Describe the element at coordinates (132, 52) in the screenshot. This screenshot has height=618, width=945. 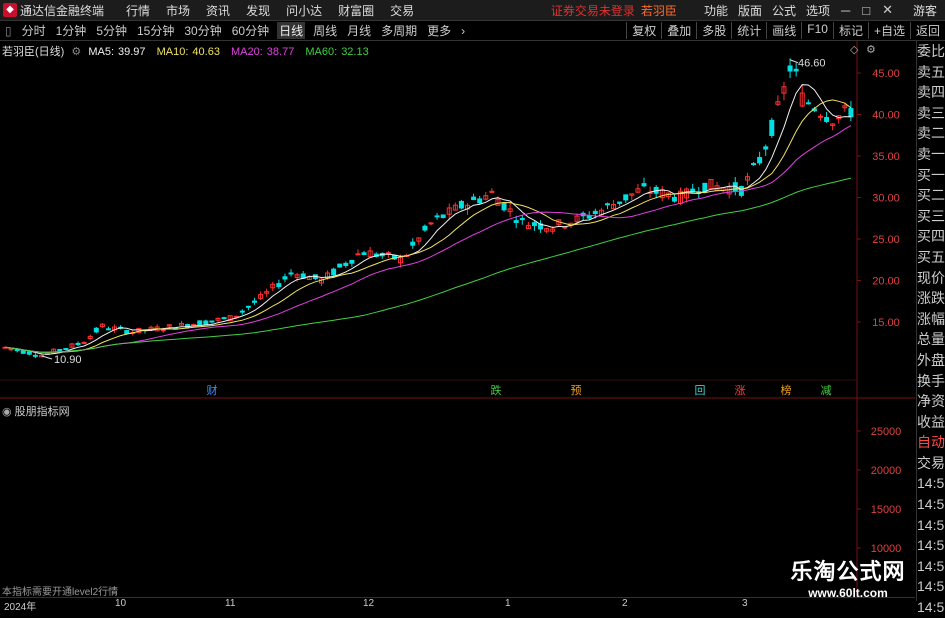
I see `ma5-value: 39.97` at that location.